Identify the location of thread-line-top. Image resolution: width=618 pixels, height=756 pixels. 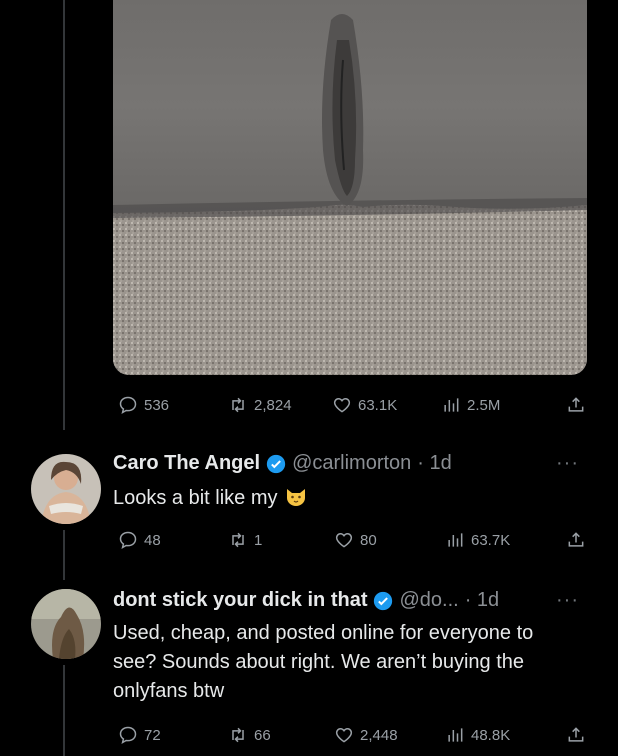
(64, 215).